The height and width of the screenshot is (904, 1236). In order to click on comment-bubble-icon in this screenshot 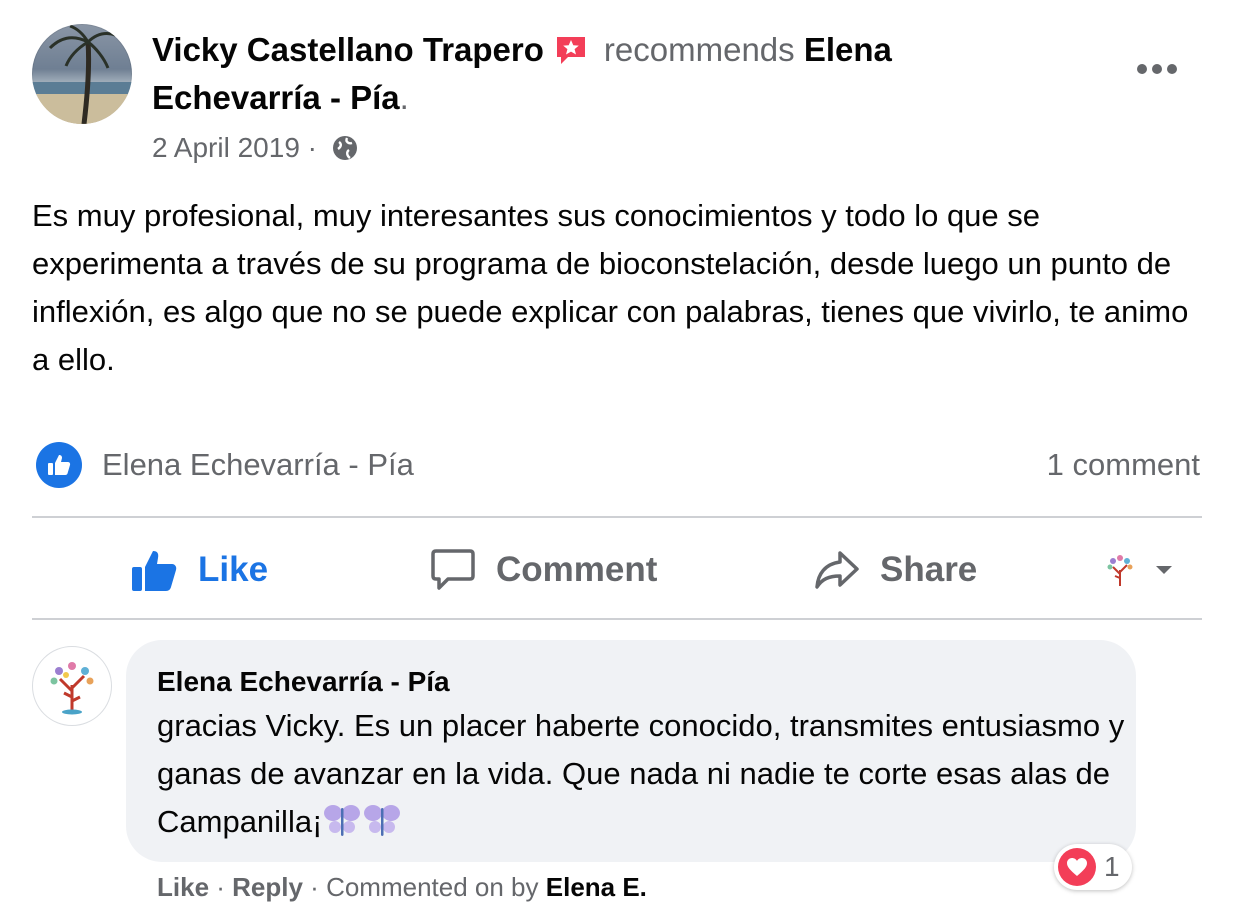, I will do `click(453, 569)`.